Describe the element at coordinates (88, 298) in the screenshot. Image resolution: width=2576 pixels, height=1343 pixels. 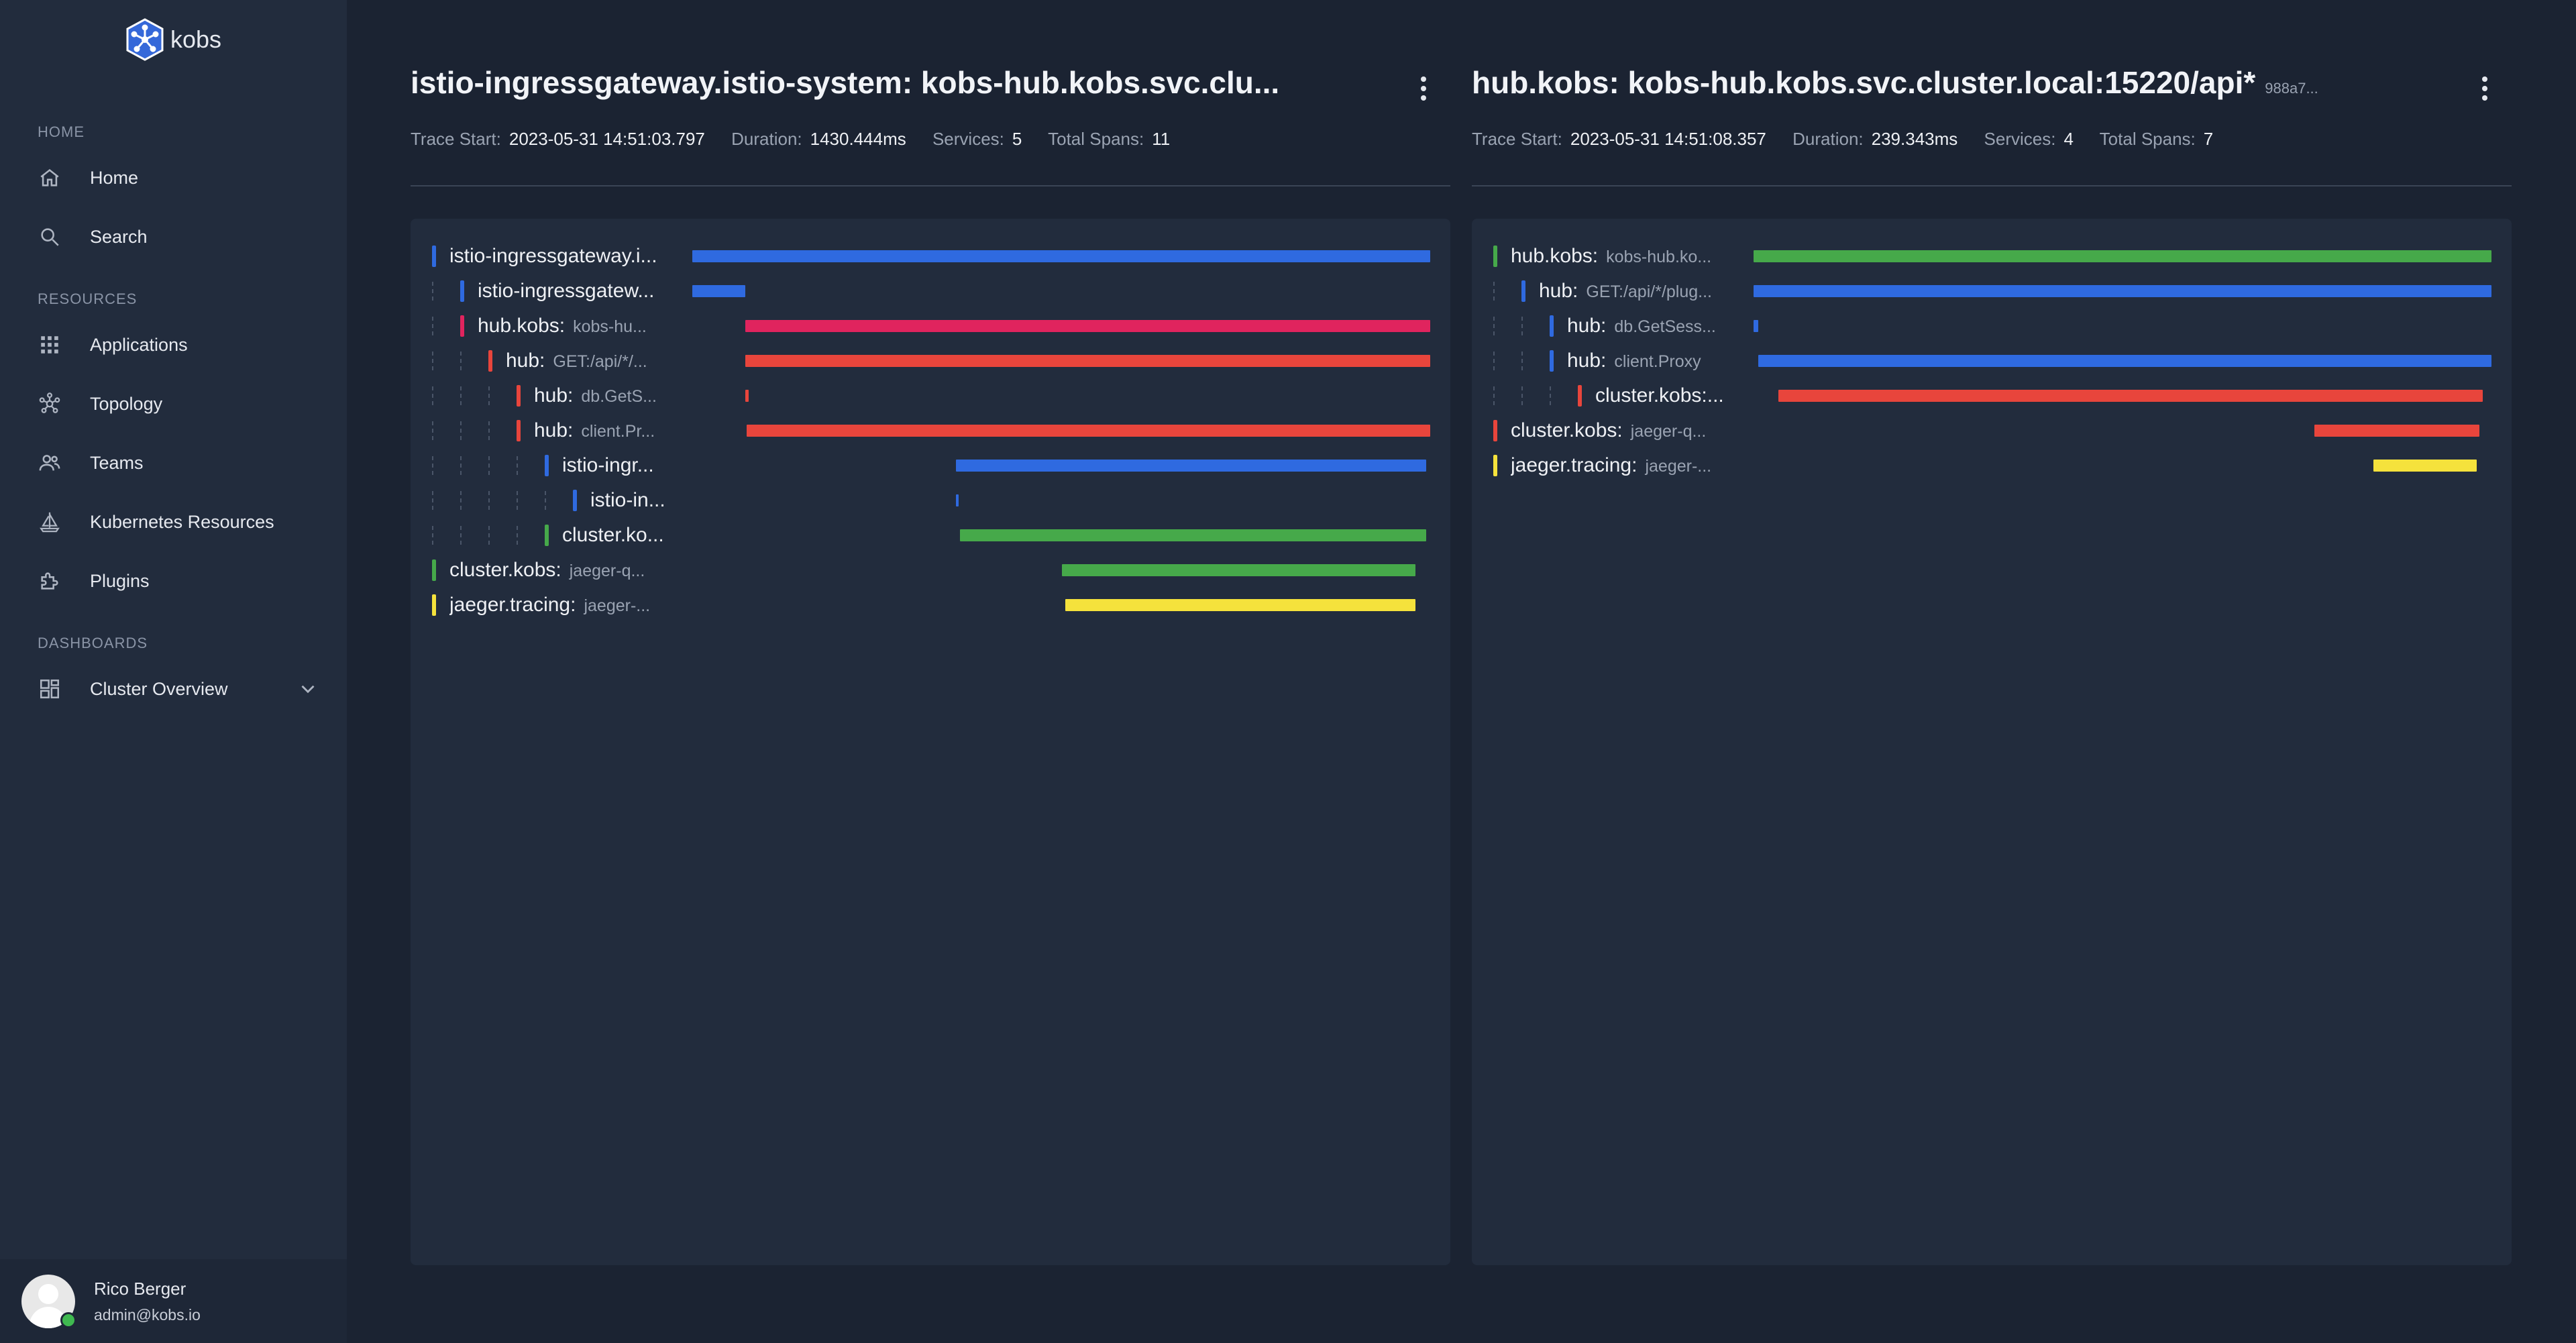
I see `section-title-resources: Resources` at that location.